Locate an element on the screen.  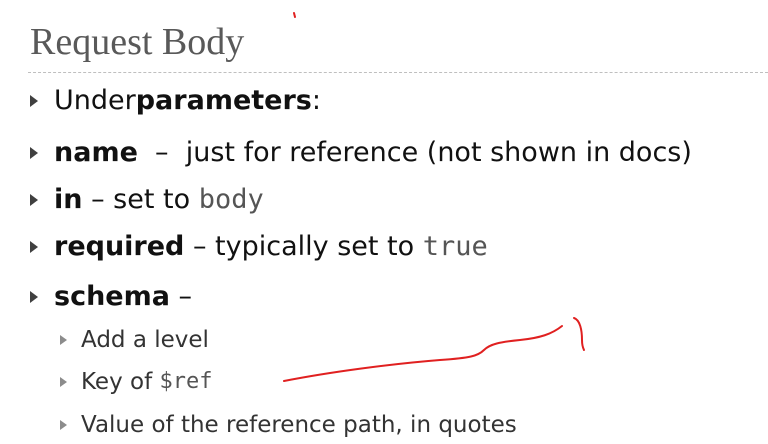
bullet-item-required: required – typically set to true is located at coordinates (259, 247).